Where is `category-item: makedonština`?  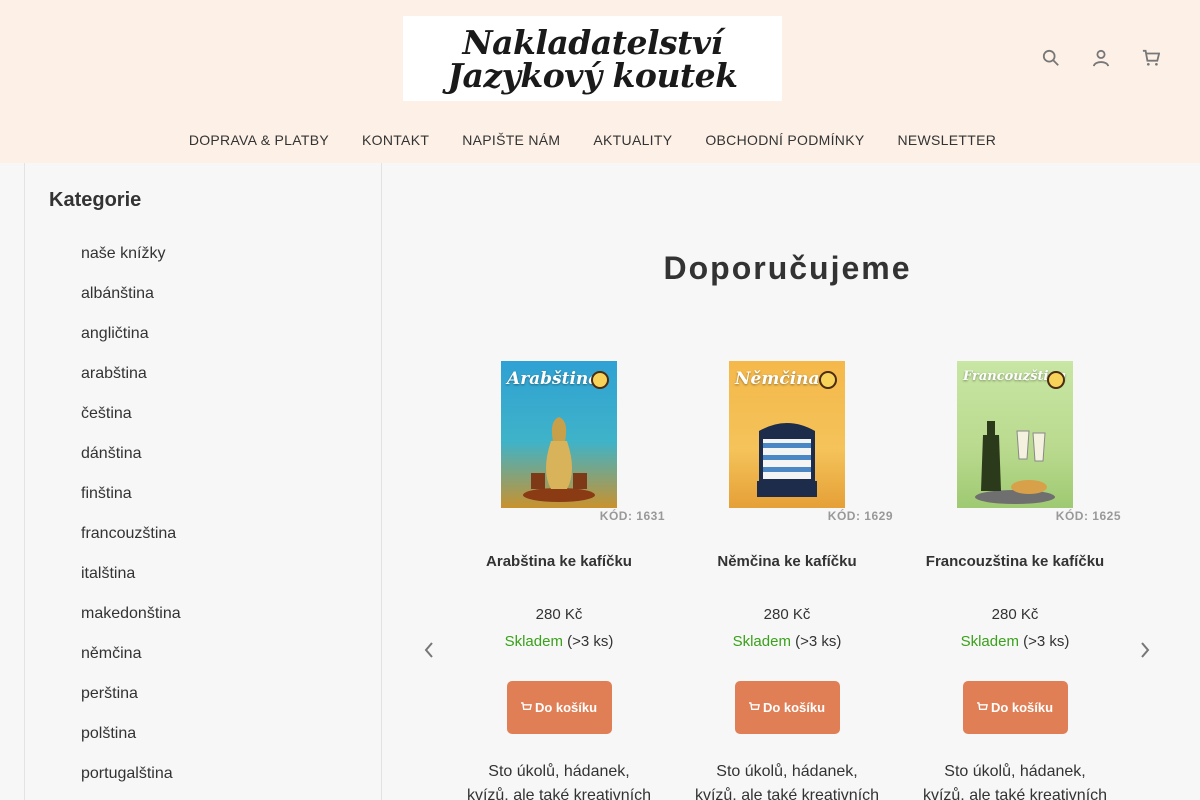
category-item: makedonština is located at coordinates (131, 624).